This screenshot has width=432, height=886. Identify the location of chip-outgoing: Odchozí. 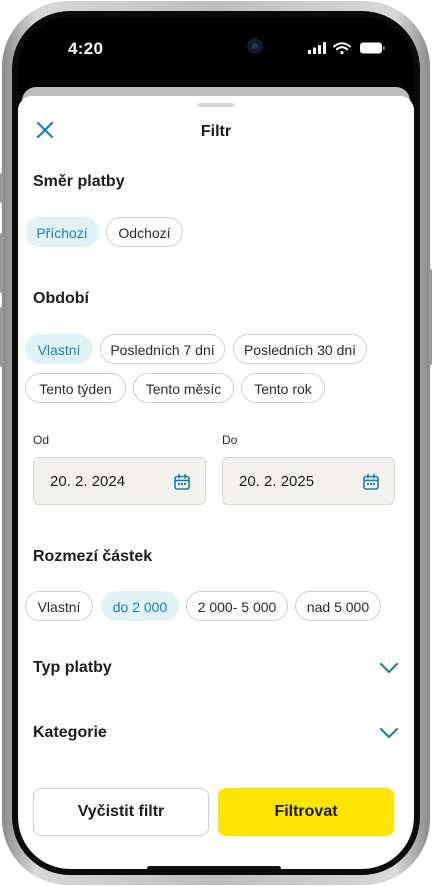
(144, 232).